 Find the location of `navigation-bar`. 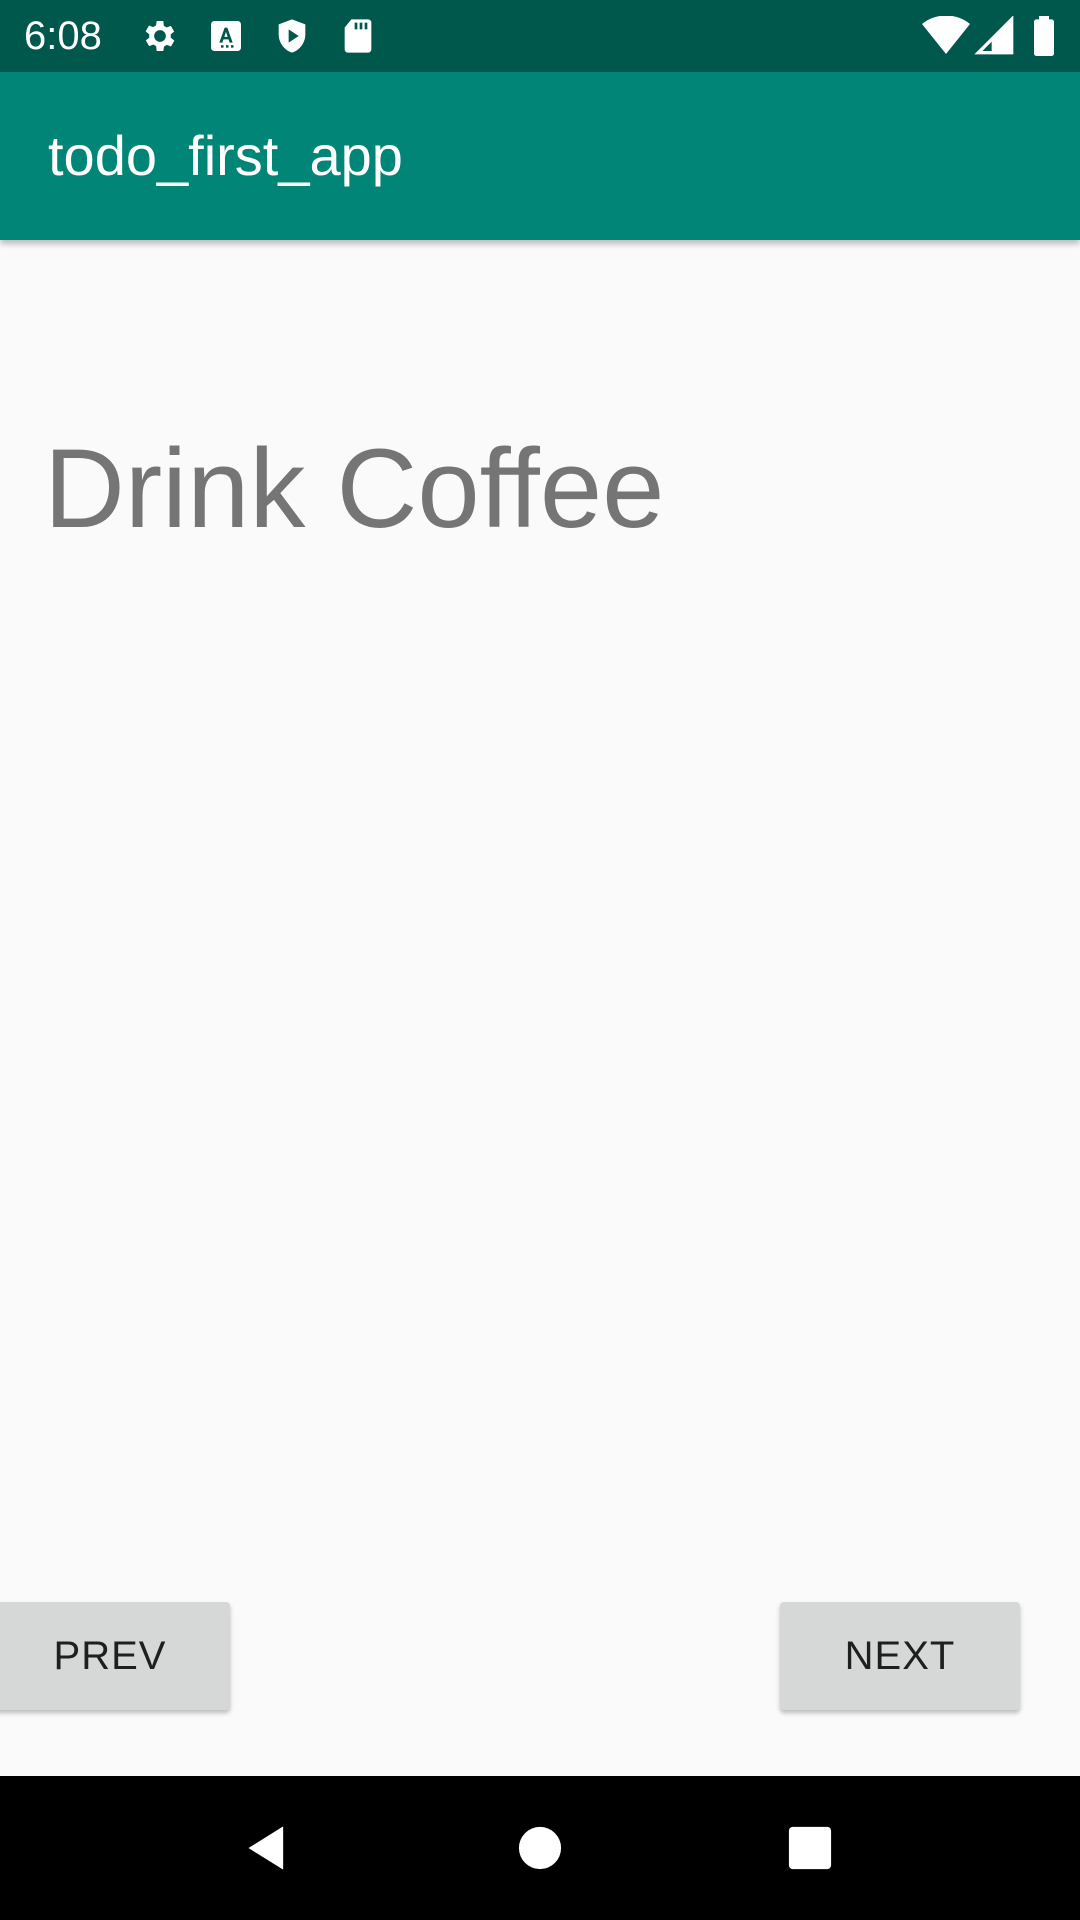

navigation-bar is located at coordinates (540, 1848).